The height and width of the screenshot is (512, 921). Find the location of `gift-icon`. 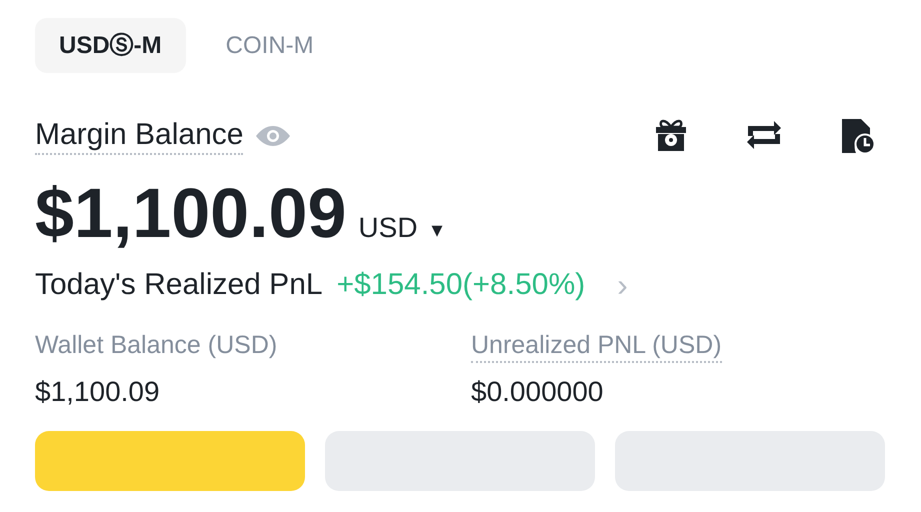

gift-icon is located at coordinates (671, 135).